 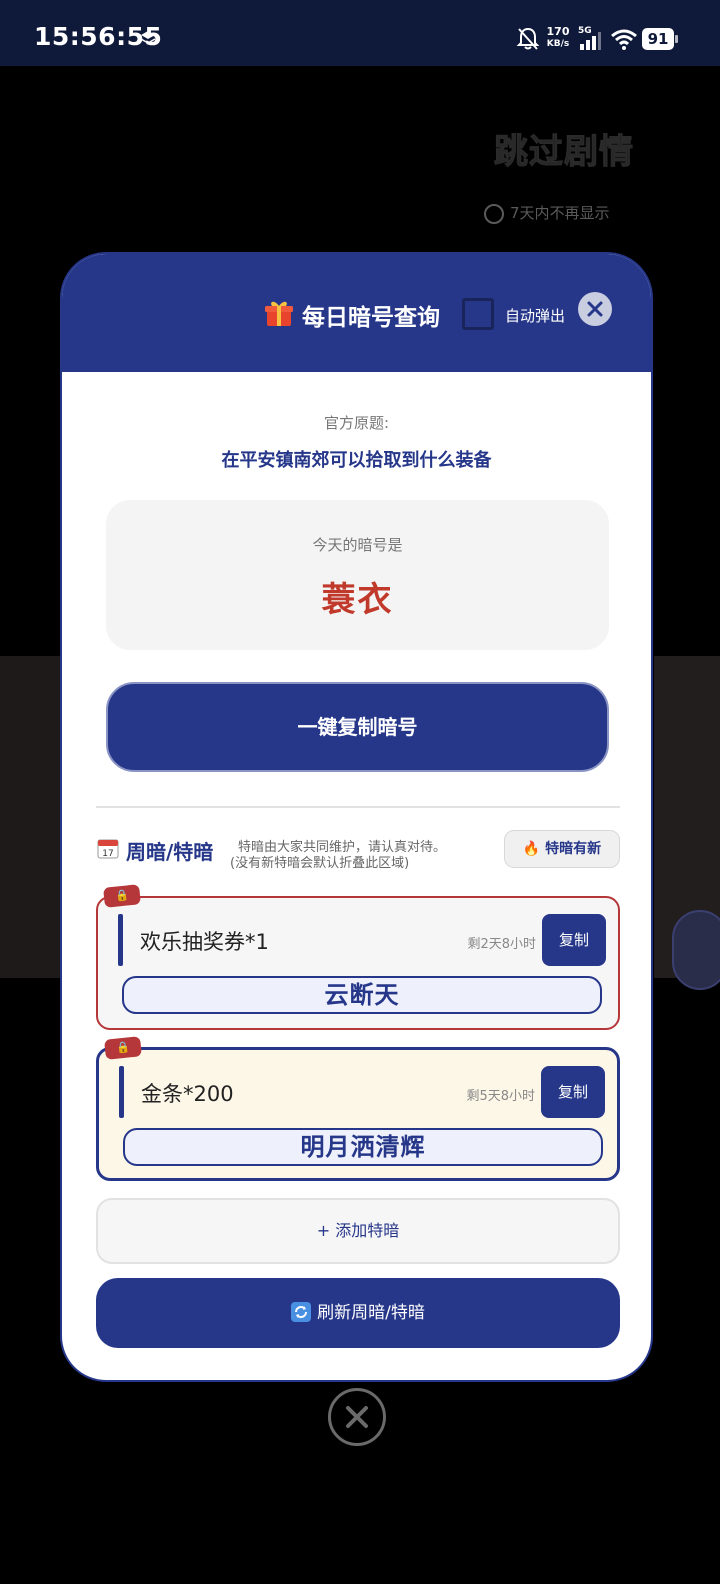 I want to click on refresh-button: 刷新周暗/特暗, so click(x=358, y=1313).